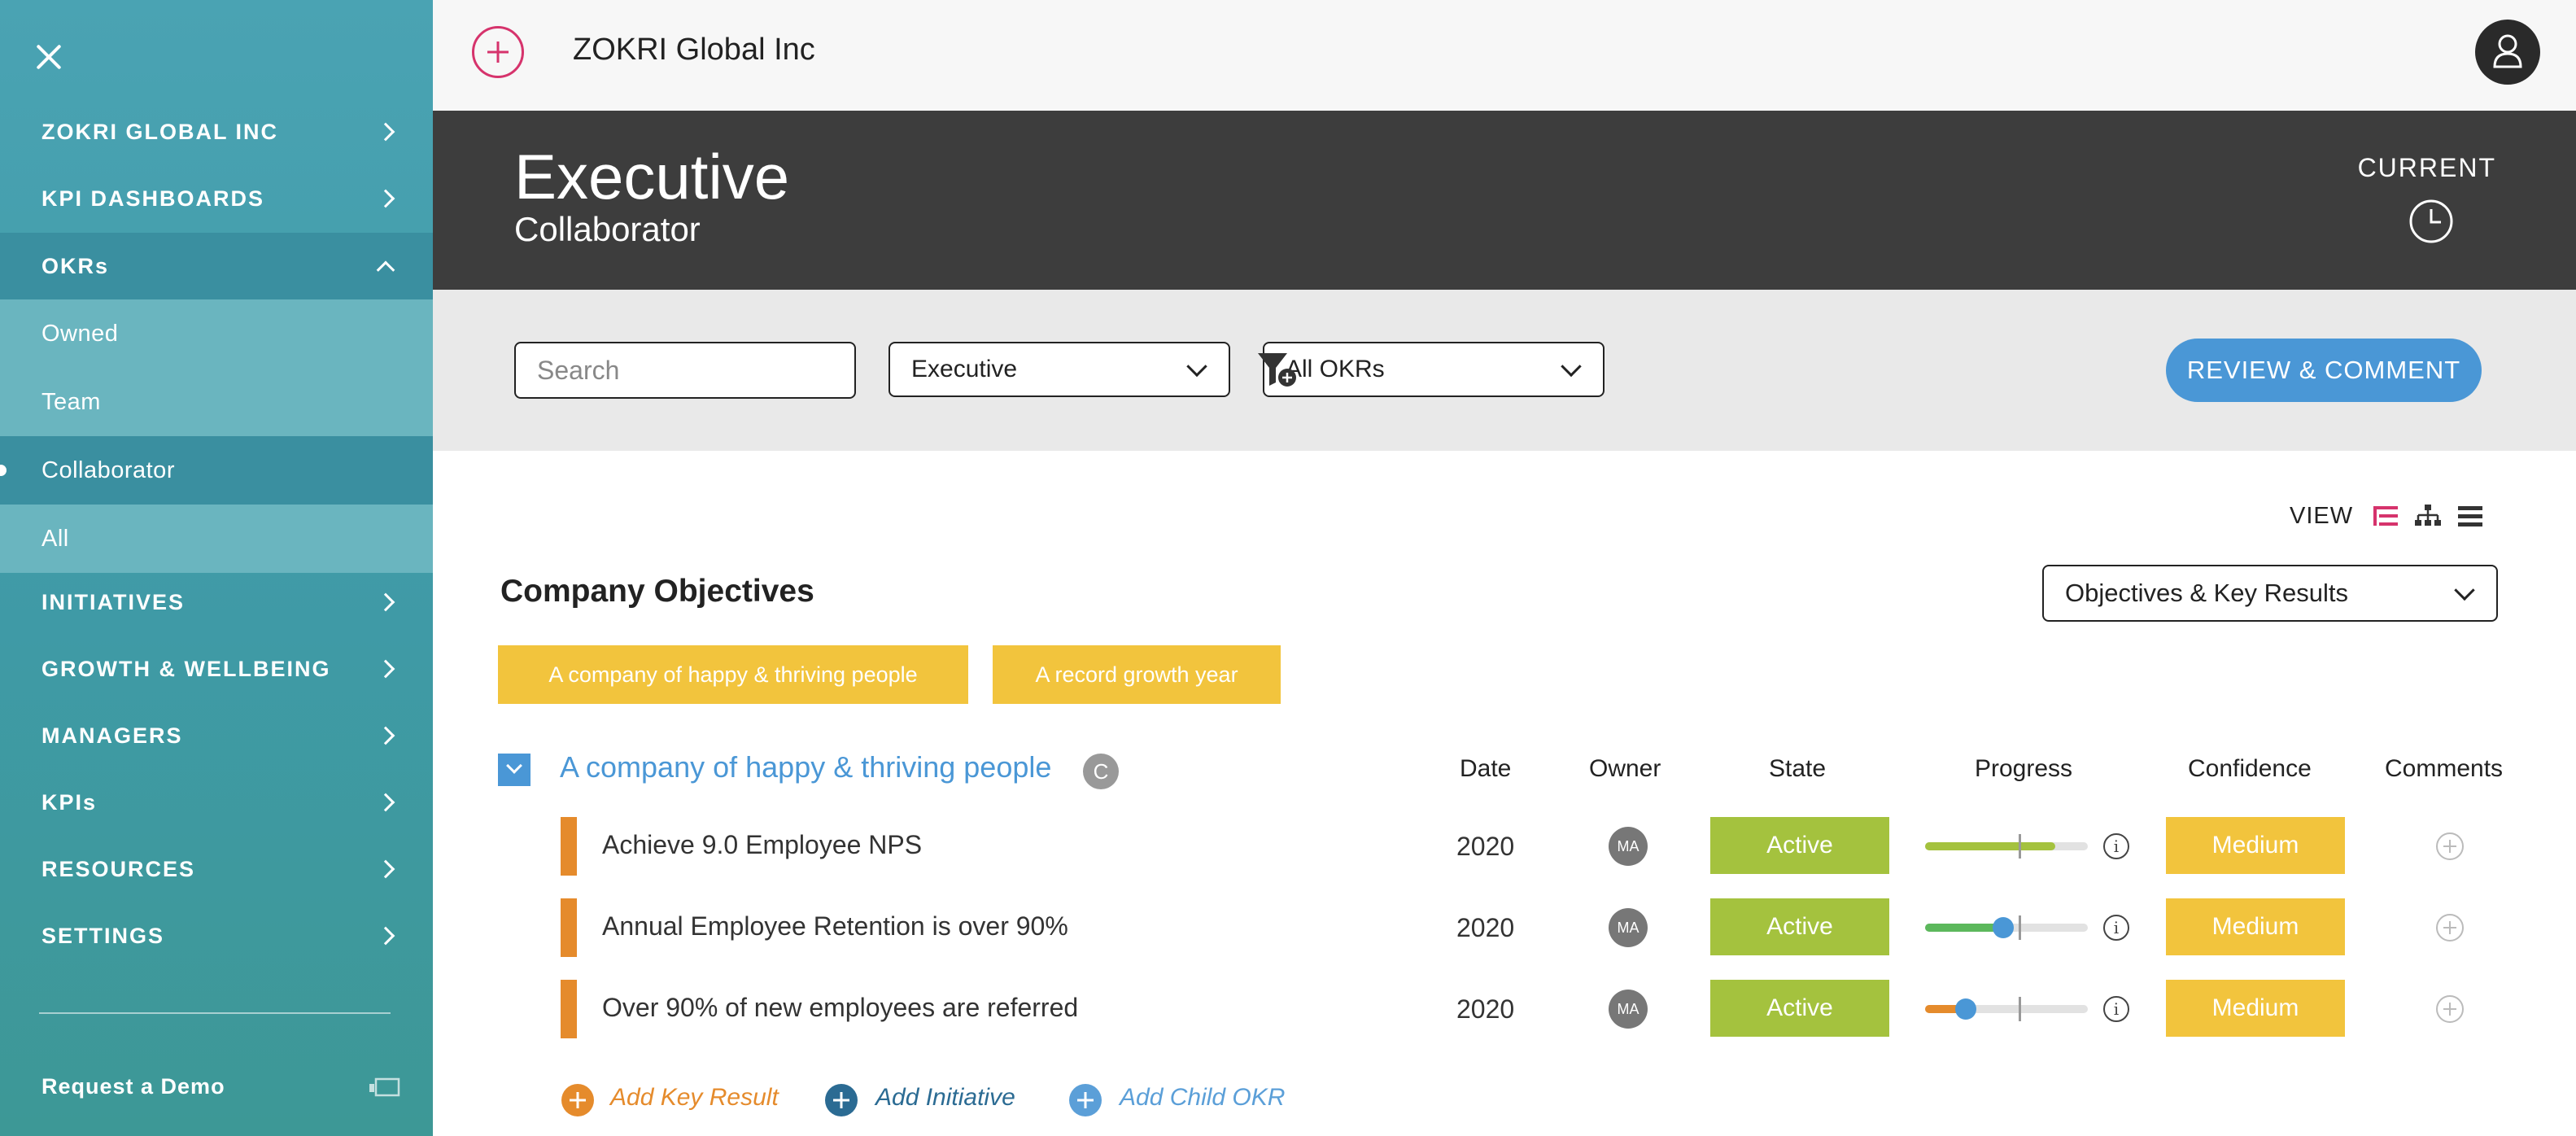 The height and width of the screenshot is (1136, 2576). What do you see at coordinates (2207, 593) in the screenshot?
I see `view-mode-value: Objectives & Key Results` at bounding box center [2207, 593].